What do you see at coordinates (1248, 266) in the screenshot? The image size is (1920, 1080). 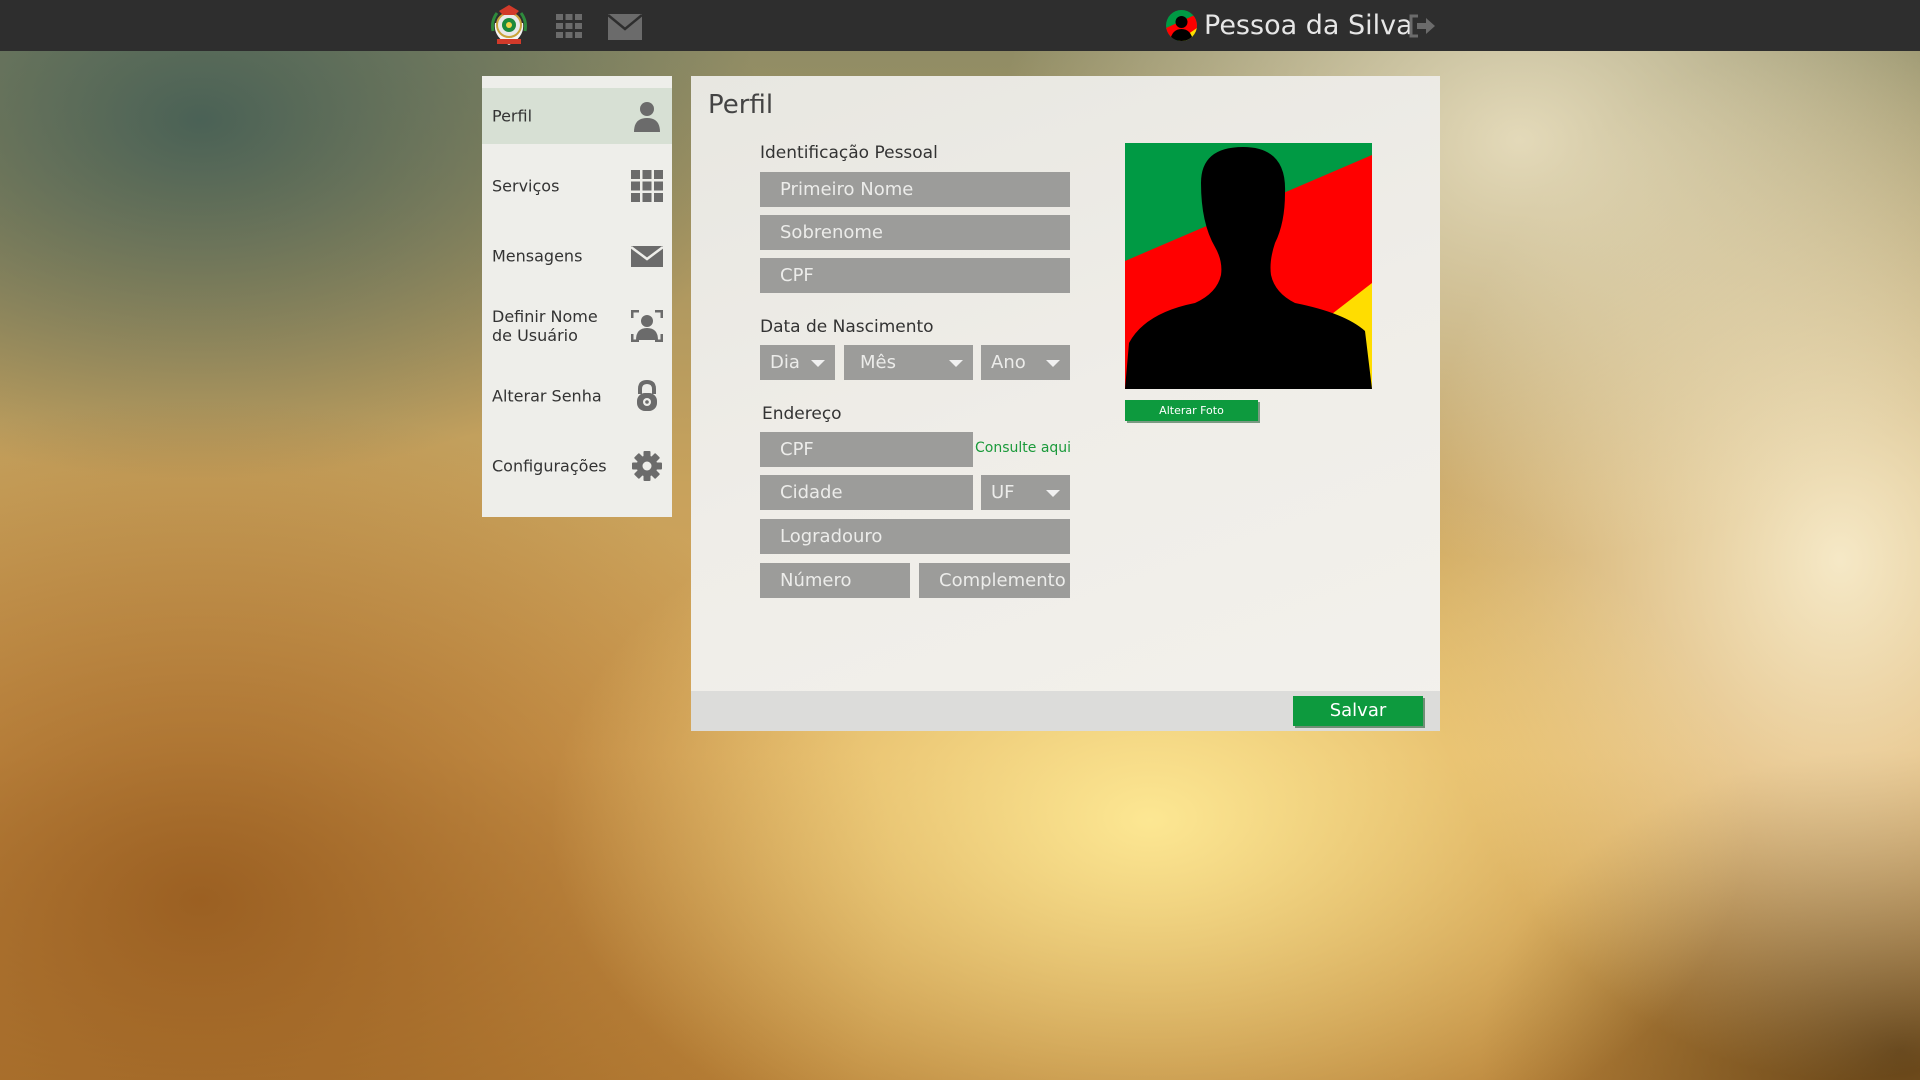 I see `profile-photo` at bounding box center [1248, 266].